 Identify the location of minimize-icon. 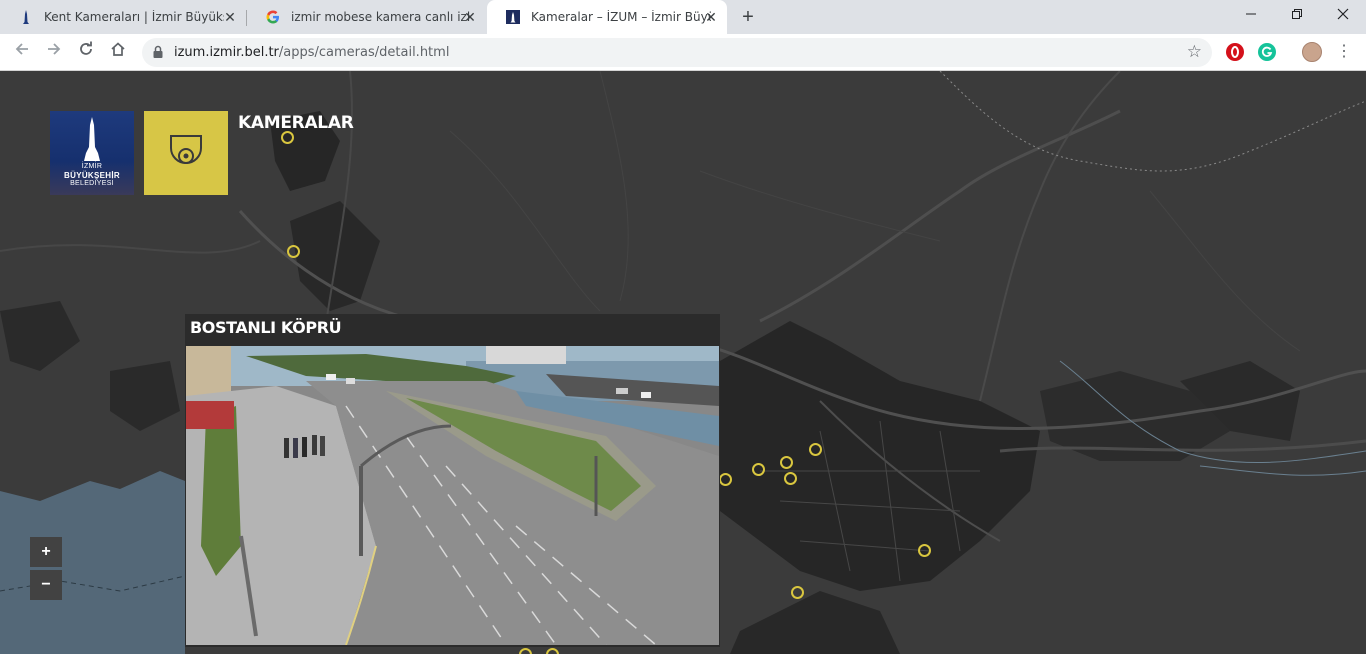
(1251, 15).